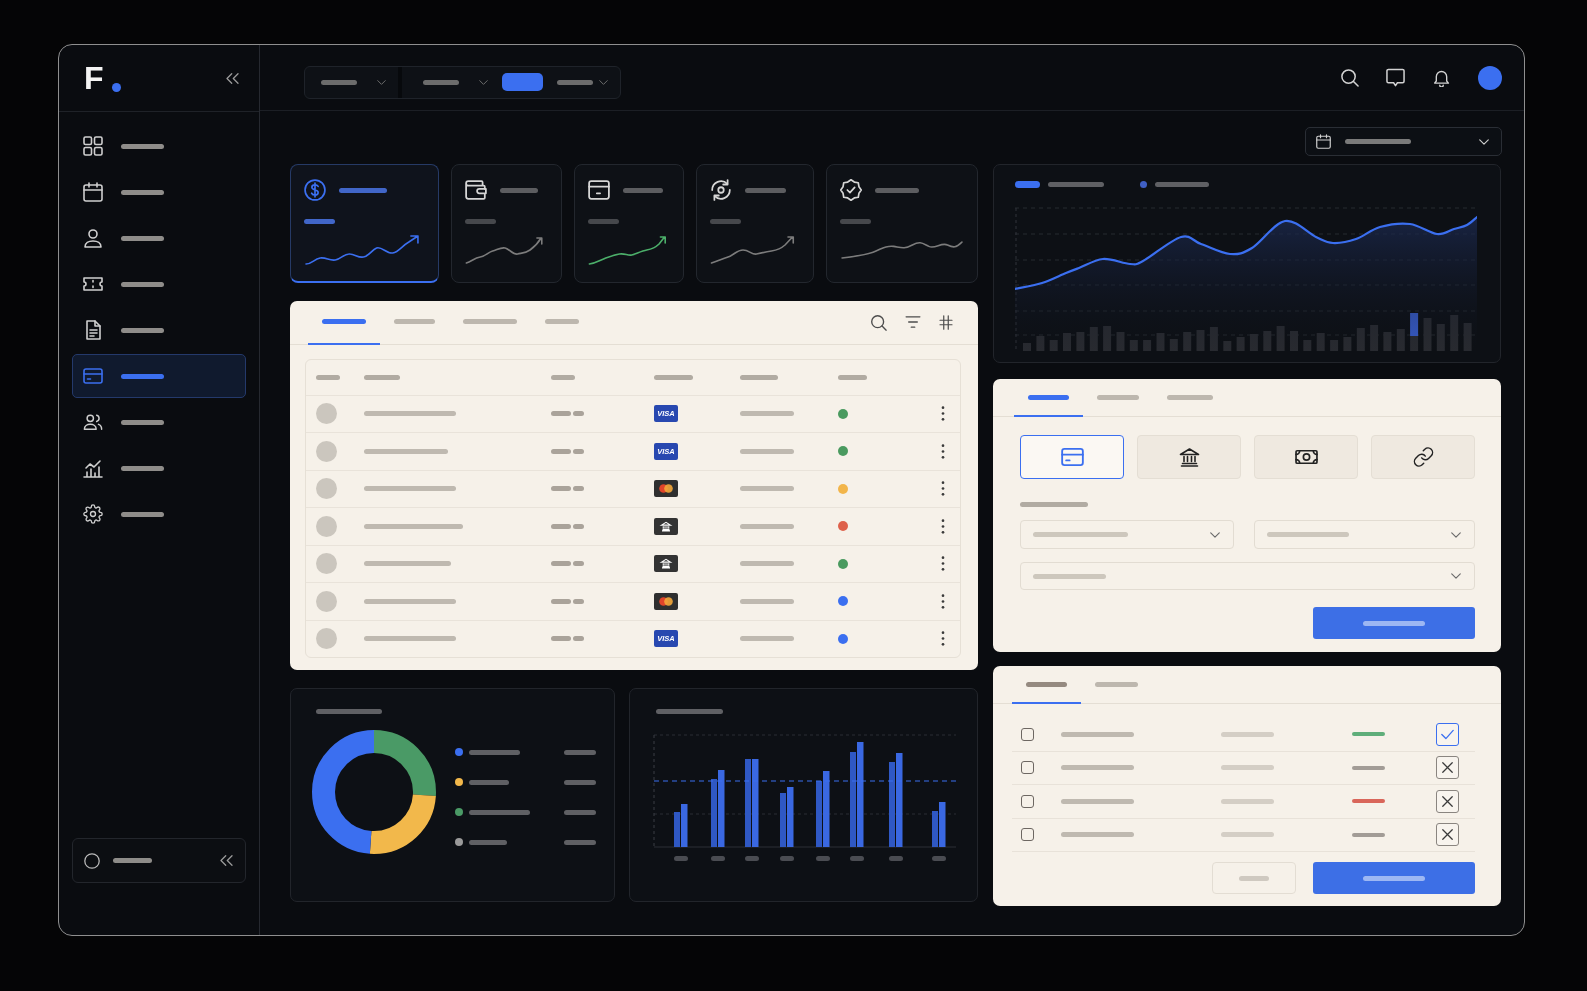  Describe the element at coordinates (116, 87) in the screenshot. I see `dot-icon` at that location.